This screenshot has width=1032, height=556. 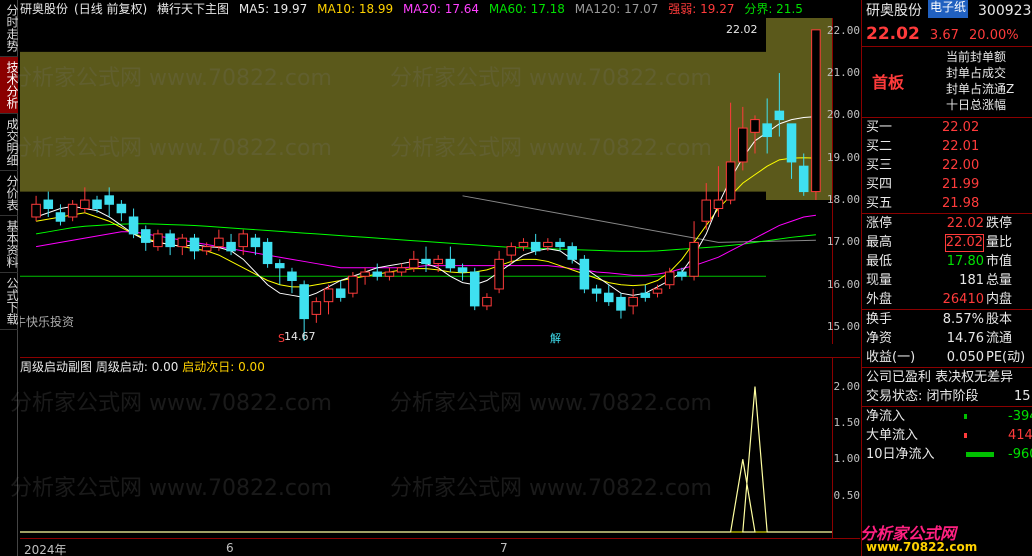 I want to click on stat-row: 现量 181 总量, so click(x=947, y=280).